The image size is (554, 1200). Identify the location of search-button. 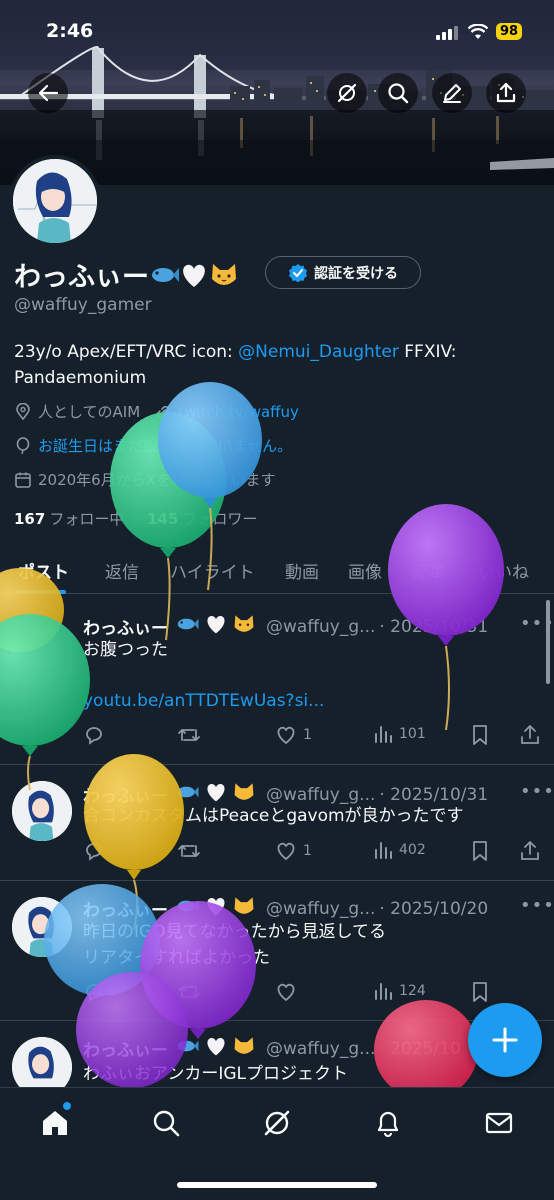
(398, 93).